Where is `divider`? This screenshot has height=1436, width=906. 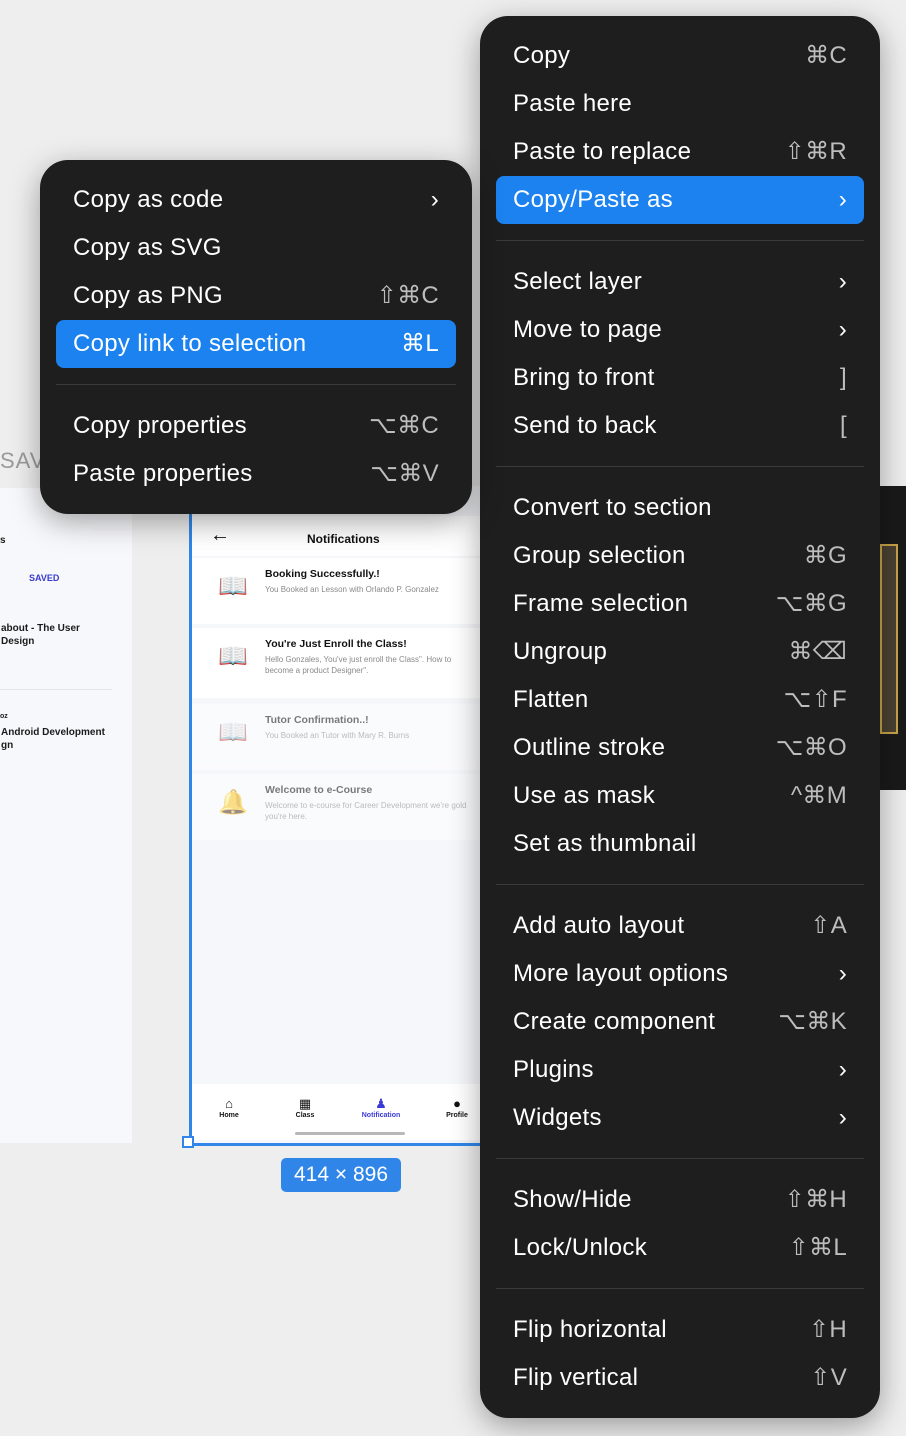
divider is located at coordinates (56, 689).